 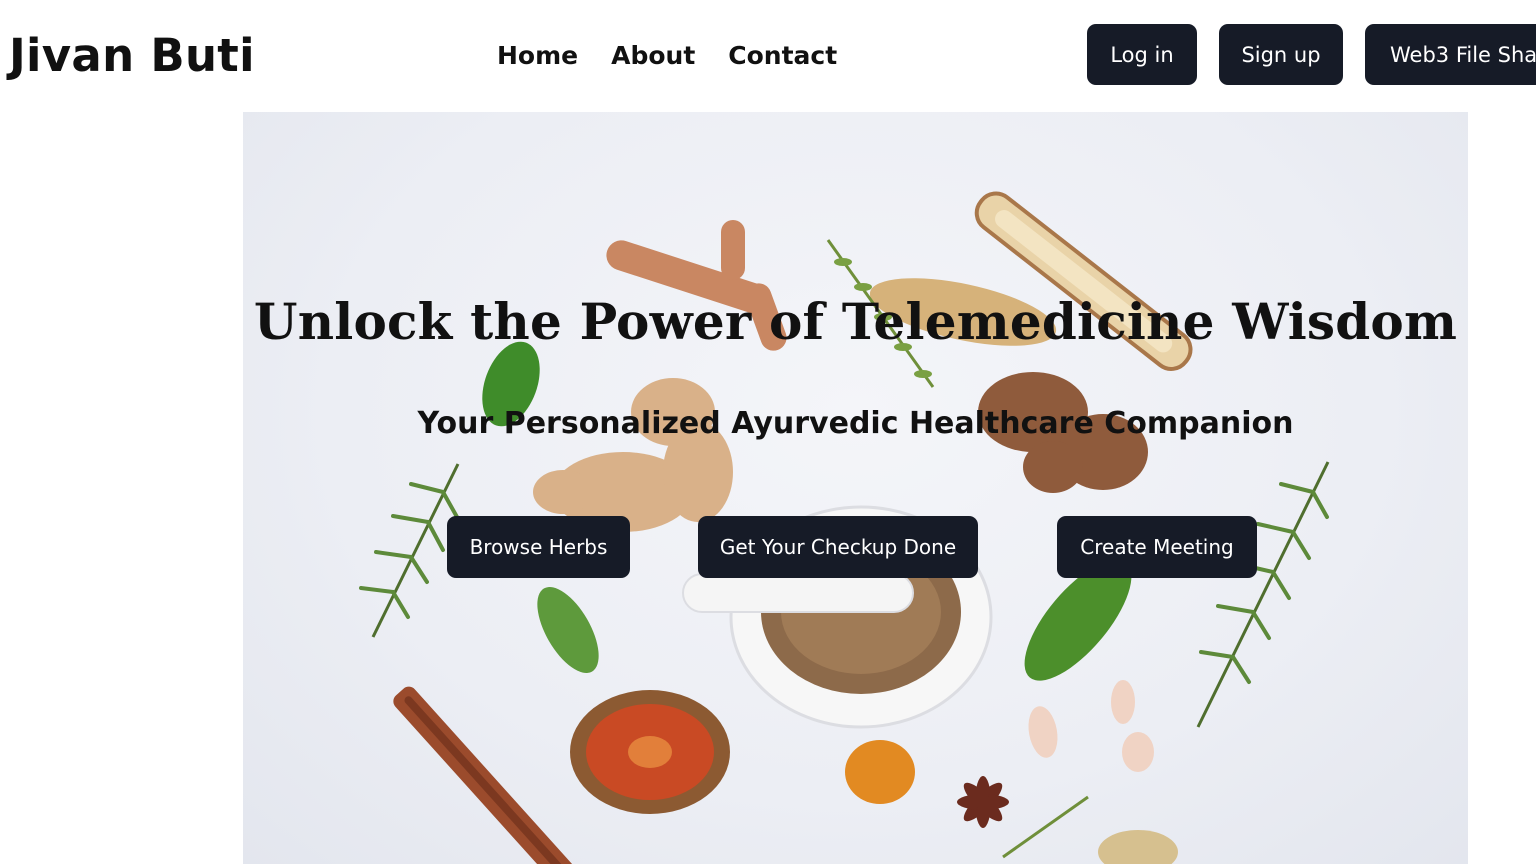 I want to click on nav-about-link: About, so click(x=653, y=56).